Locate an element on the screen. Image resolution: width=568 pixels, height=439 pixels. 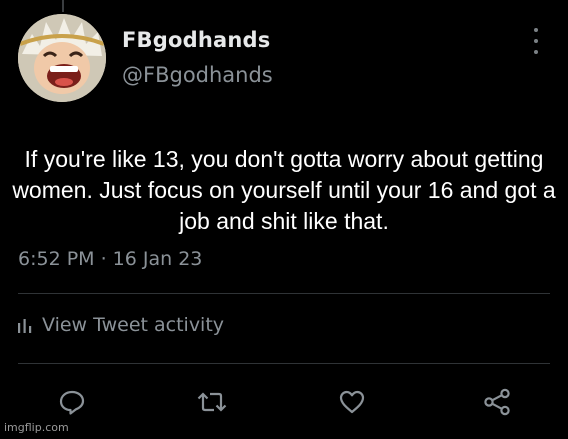
avatar-image is located at coordinates (62, 58).